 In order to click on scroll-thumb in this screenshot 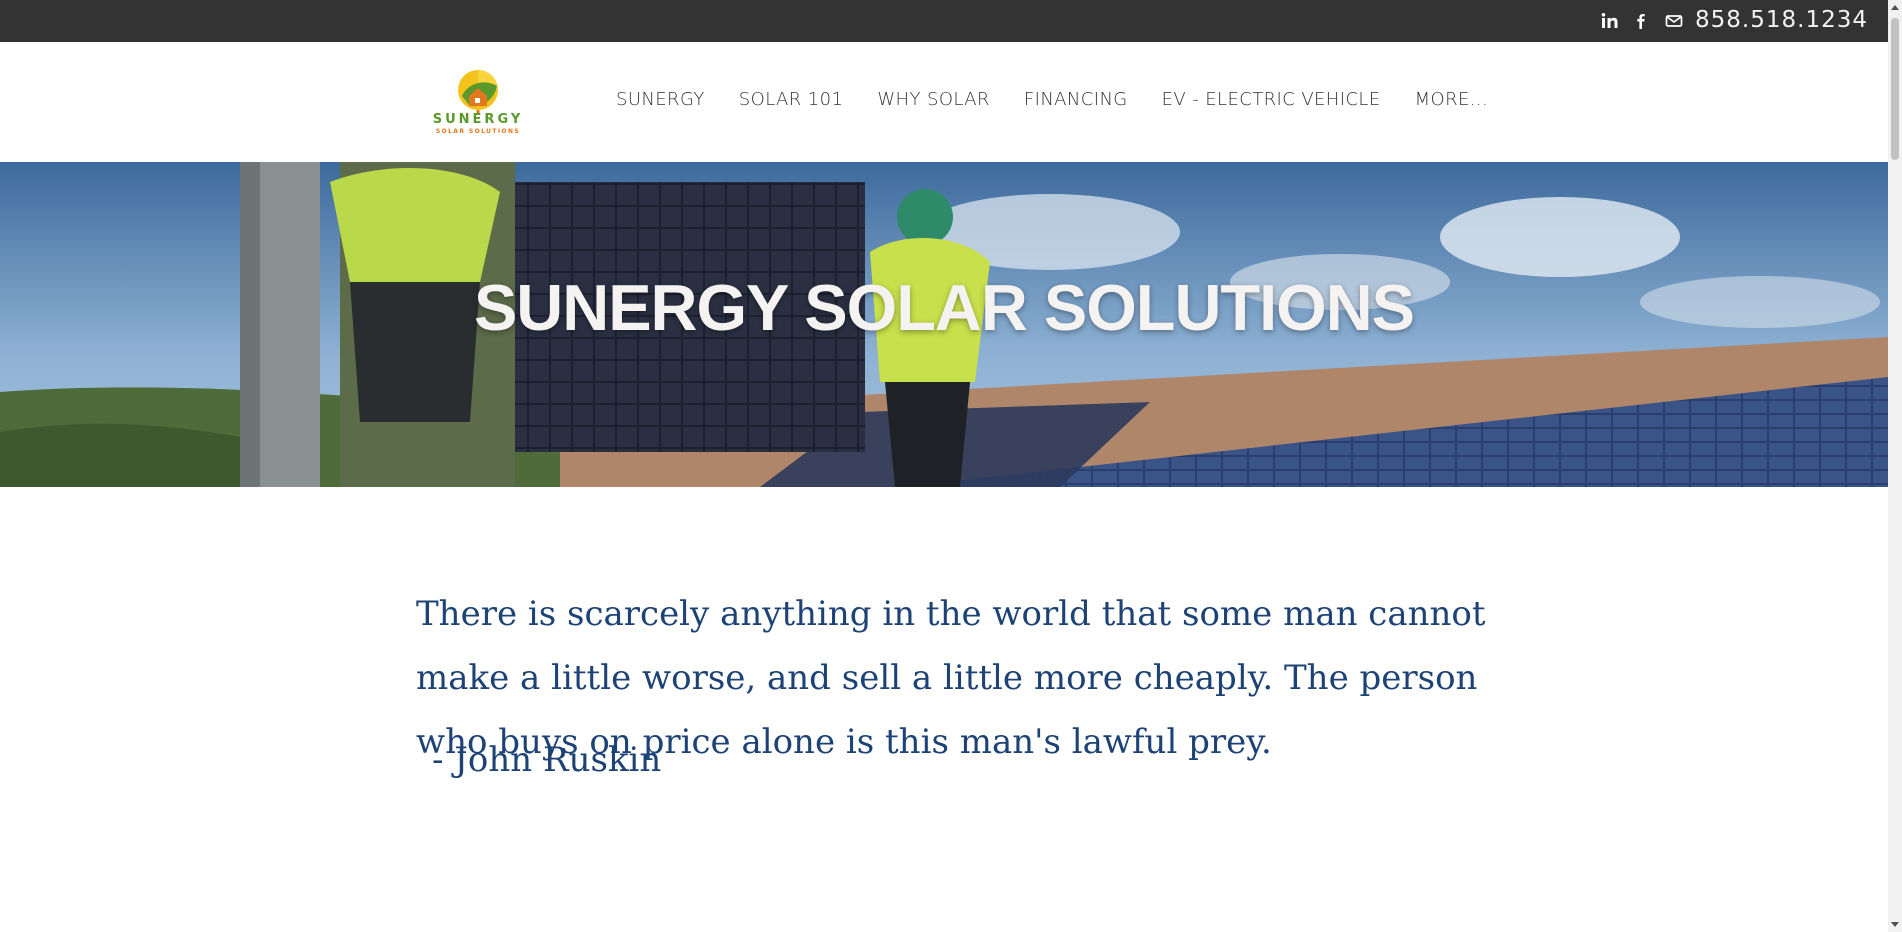, I will do `click(1895, 89)`.